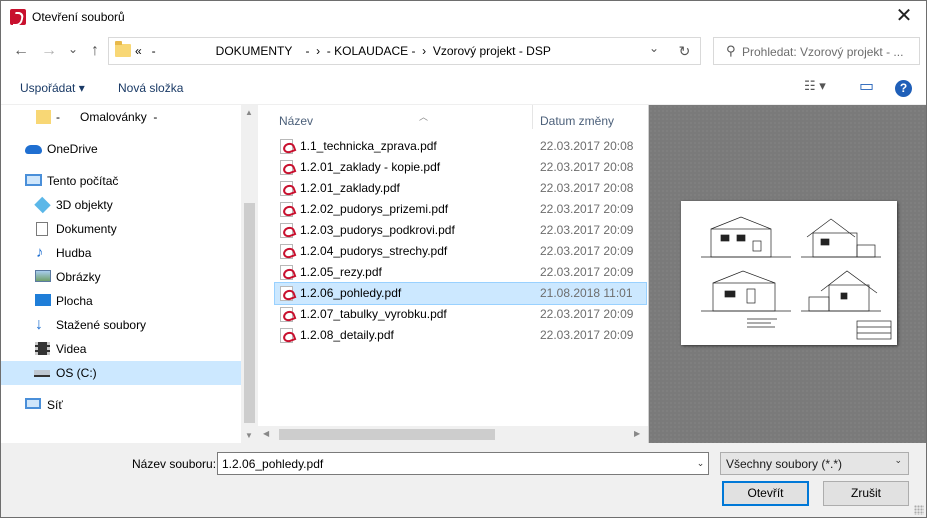  What do you see at coordinates (86, 229) in the screenshot?
I see `sidebar-item-label: Dokumenty` at bounding box center [86, 229].